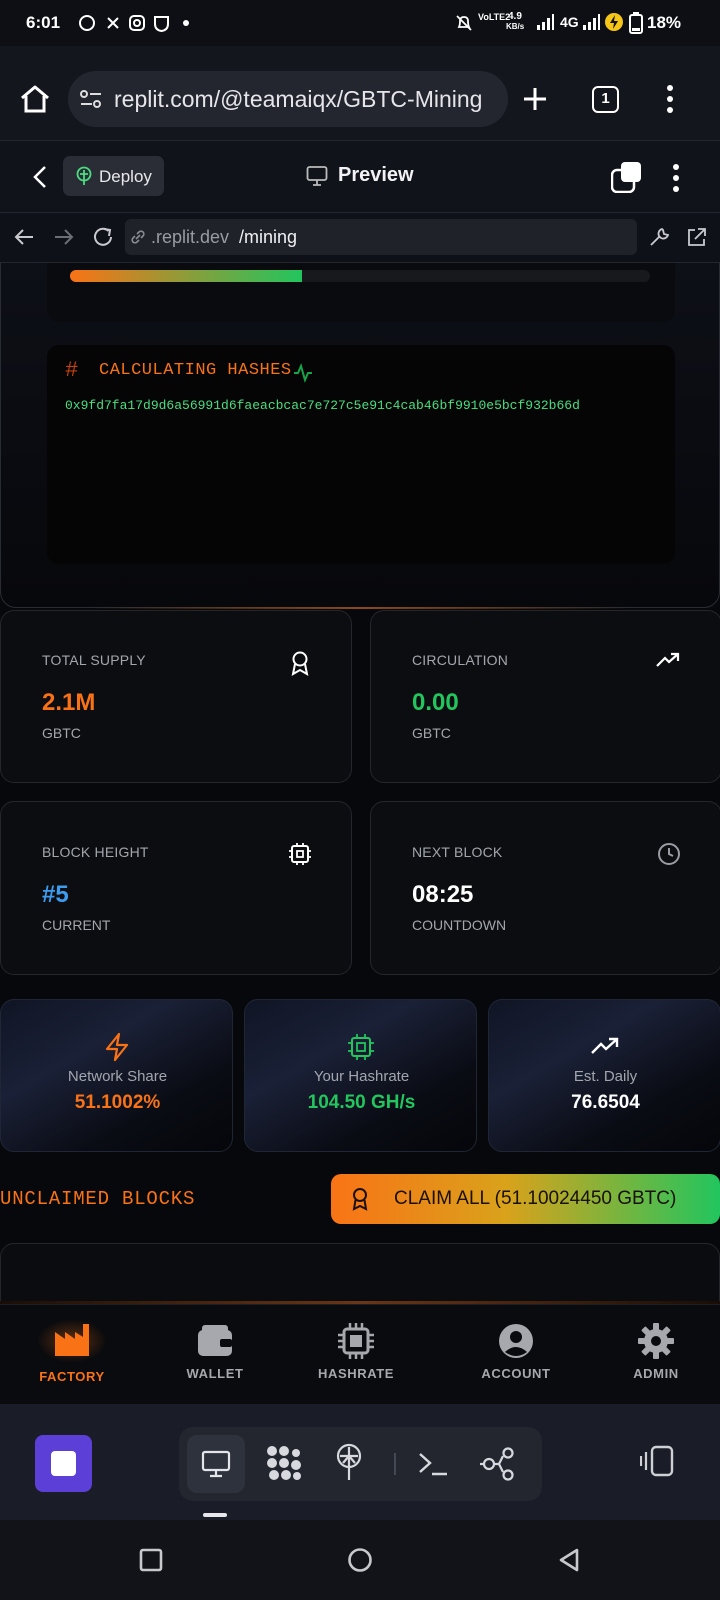  I want to click on tab-count-button: 1, so click(605, 99).